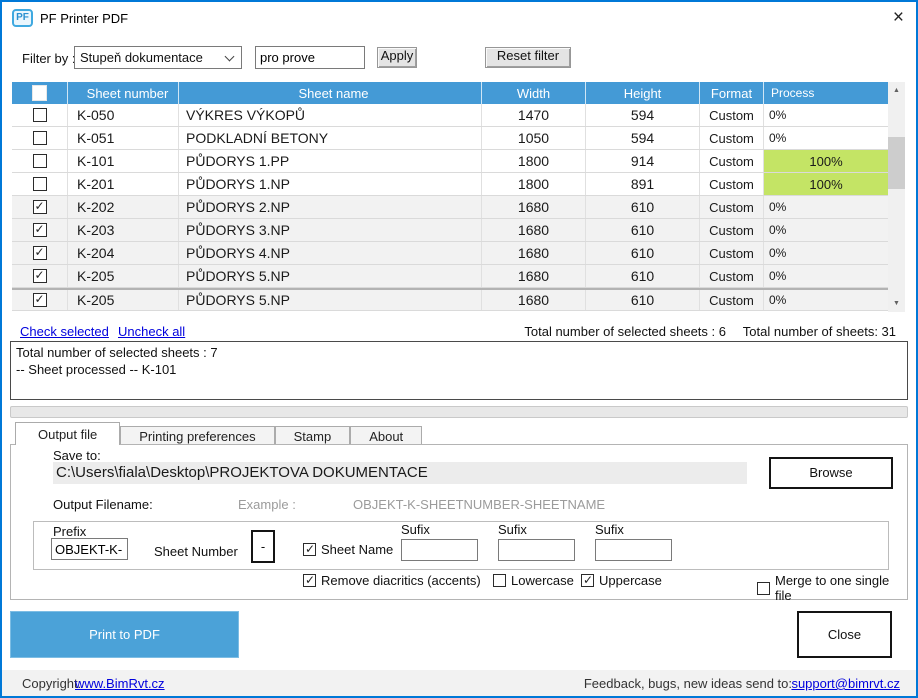 The width and height of the screenshot is (918, 698). I want to click on sheet-number-cell: K-204, so click(123, 253).